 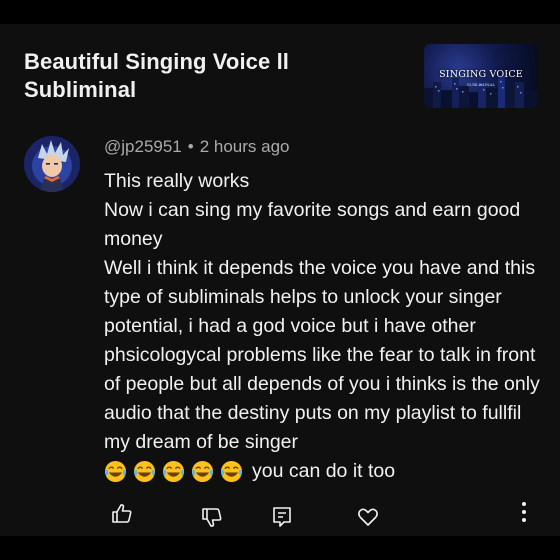 I want to click on avatar-anime-character-graphic, so click(x=52, y=164).